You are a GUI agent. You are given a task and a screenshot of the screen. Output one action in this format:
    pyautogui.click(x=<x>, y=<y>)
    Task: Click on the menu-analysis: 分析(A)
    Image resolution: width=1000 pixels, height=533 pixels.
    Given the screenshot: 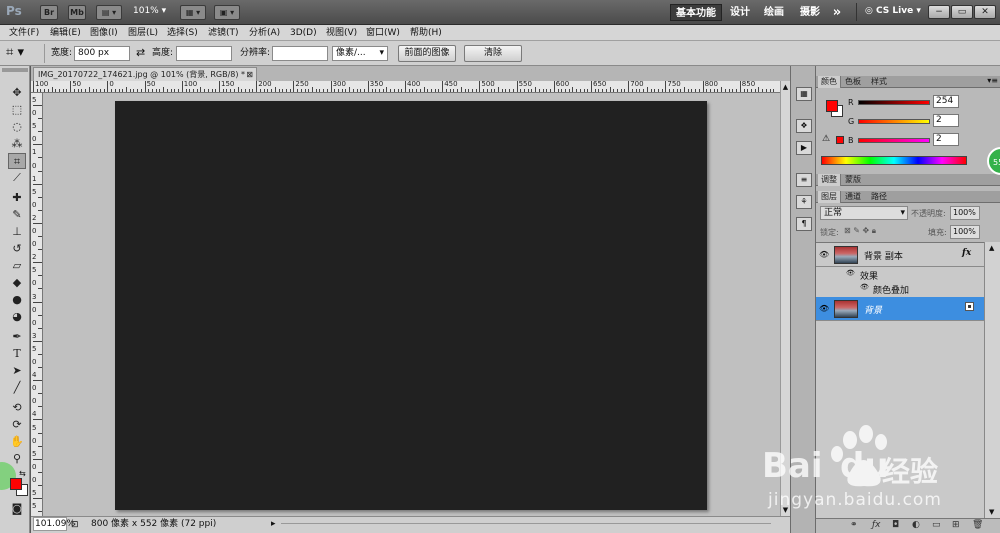 What is the action you would take?
    pyautogui.click(x=264, y=33)
    